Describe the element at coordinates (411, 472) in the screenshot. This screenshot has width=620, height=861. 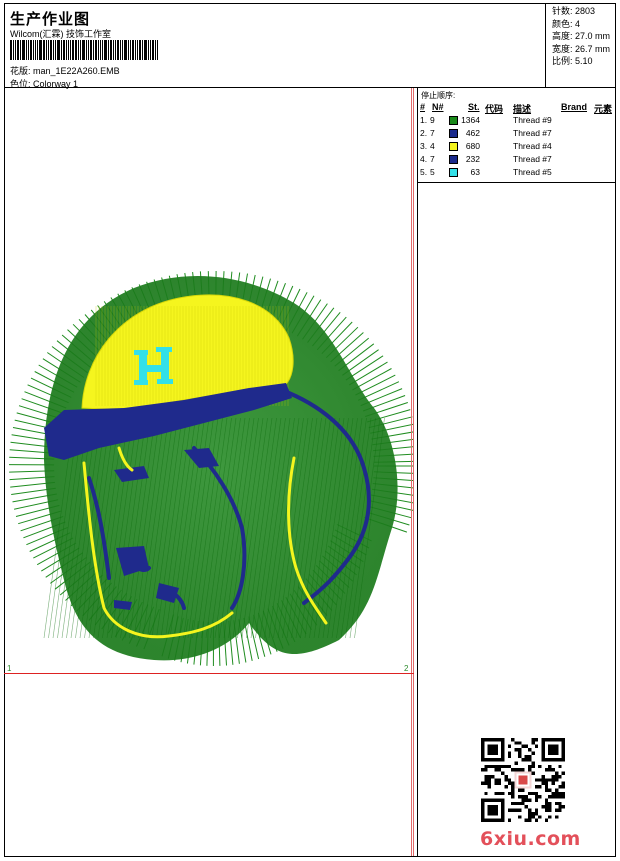
I see `guide-line-vertical` at that location.